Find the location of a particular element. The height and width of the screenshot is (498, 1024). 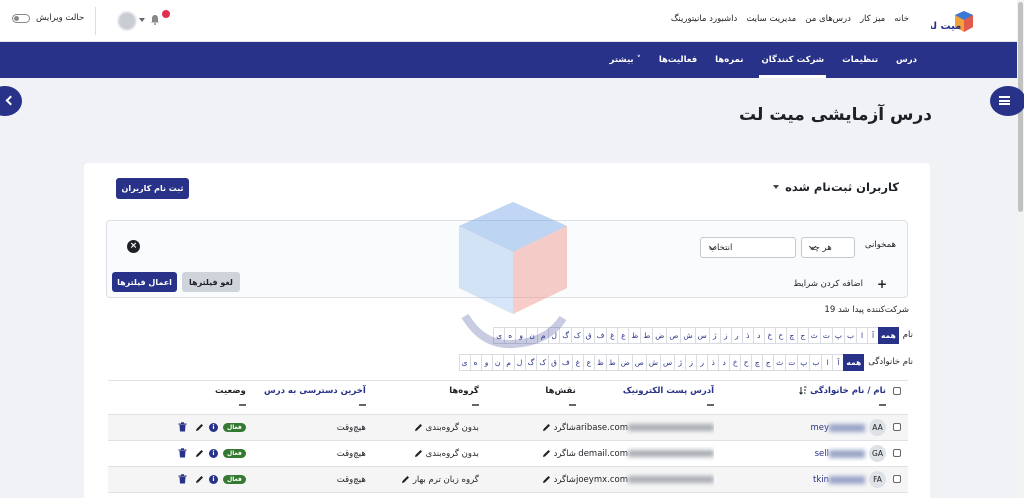

group-value: گروه زبان ترم بهار is located at coordinates (445, 479).